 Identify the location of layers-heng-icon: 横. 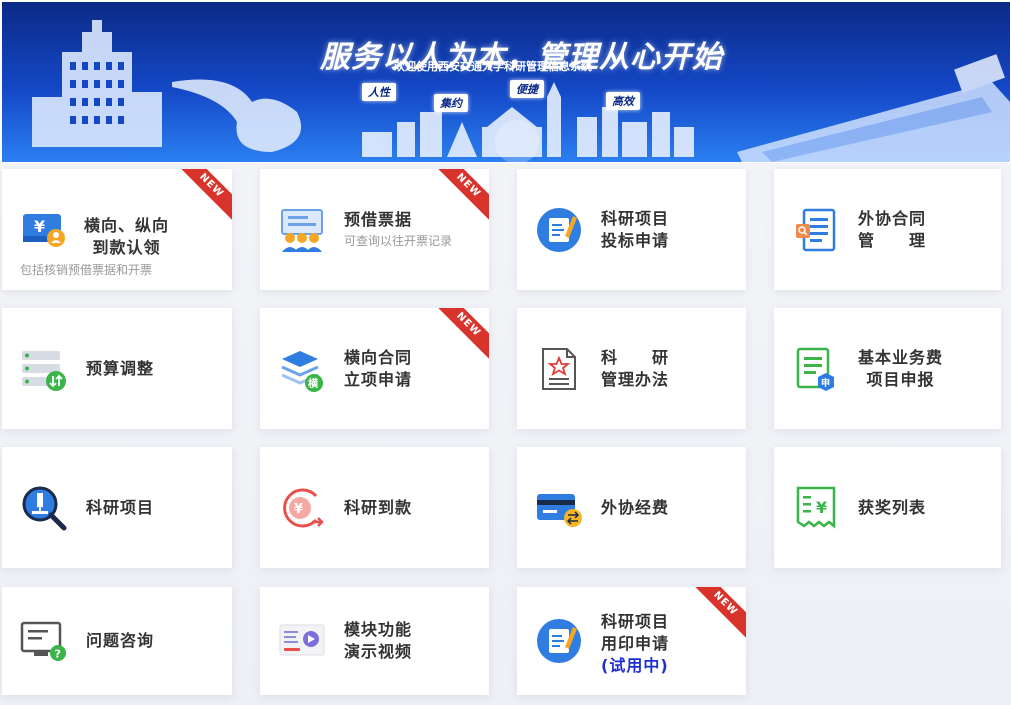
(302, 371).